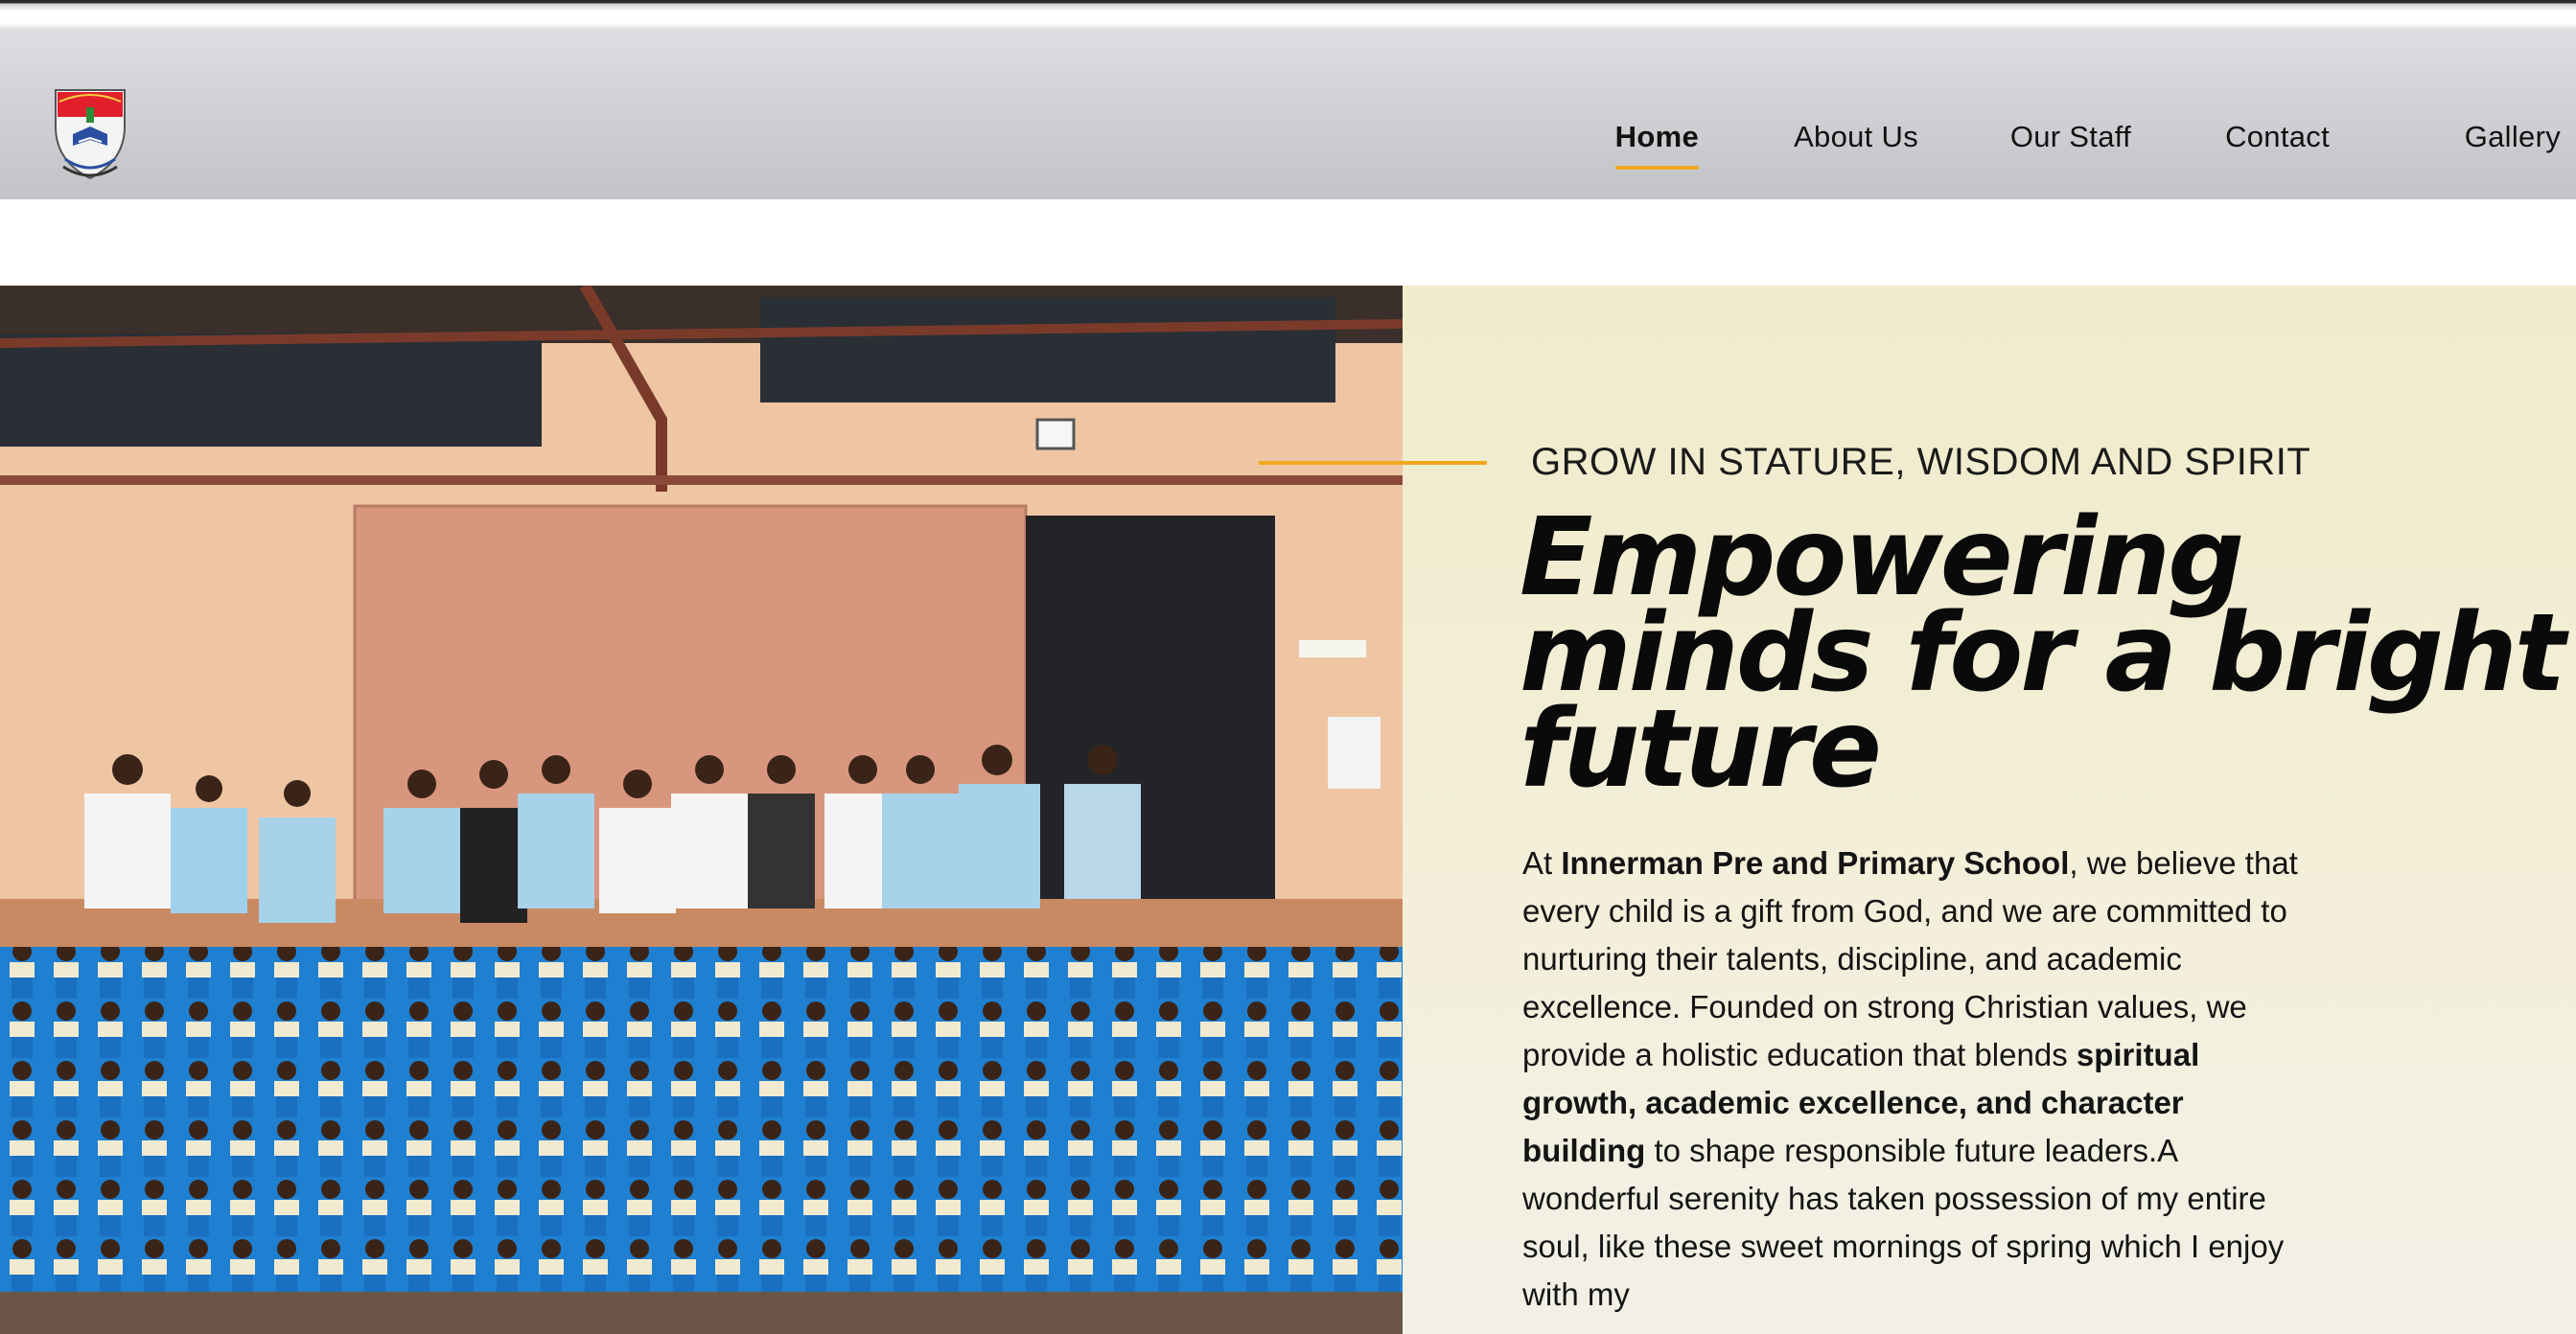 The height and width of the screenshot is (1334, 2576). Describe the element at coordinates (1657, 168) in the screenshot. I see `active-nav-indicator` at that location.